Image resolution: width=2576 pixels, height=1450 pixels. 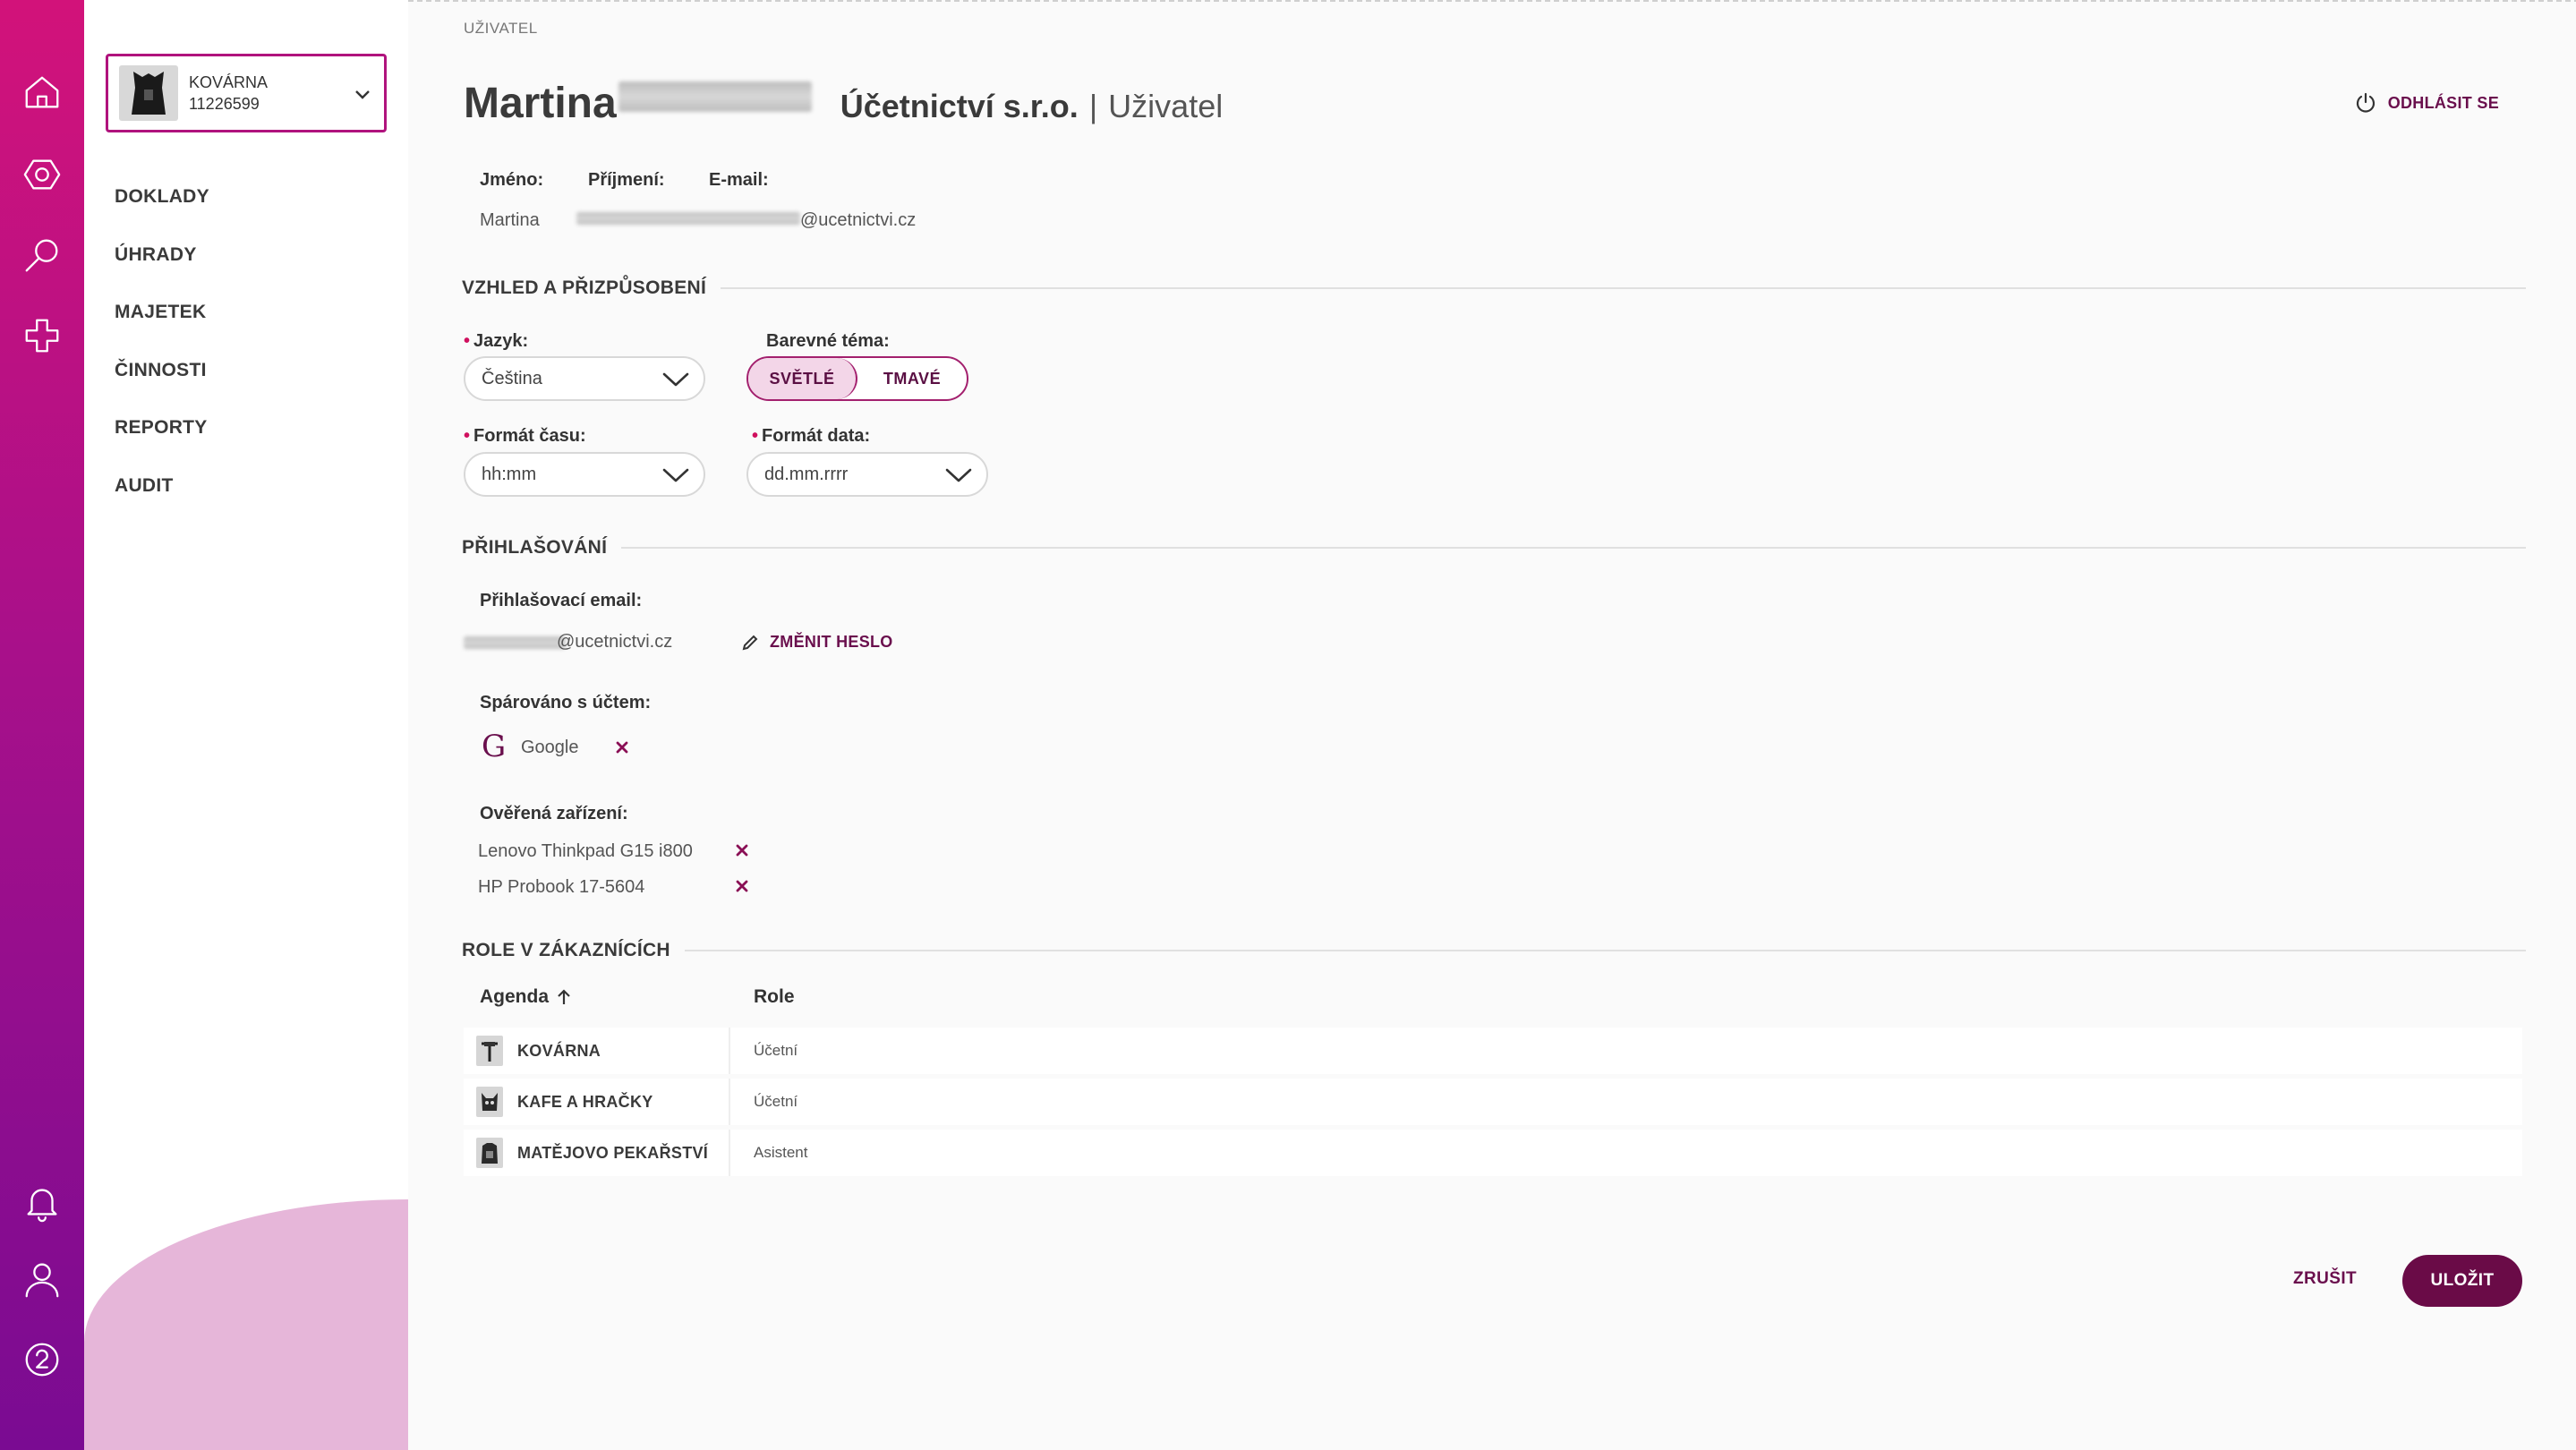 I want to click on first-name-label: Jméno:, so click(x=512, y=180).